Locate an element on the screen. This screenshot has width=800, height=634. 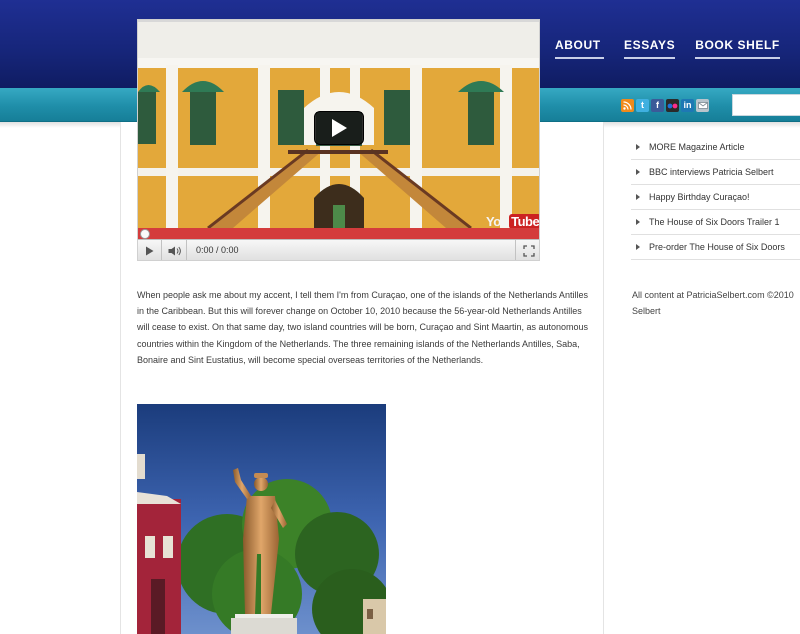
youtube-logo: You Tube is located at coordinates (513, 221).